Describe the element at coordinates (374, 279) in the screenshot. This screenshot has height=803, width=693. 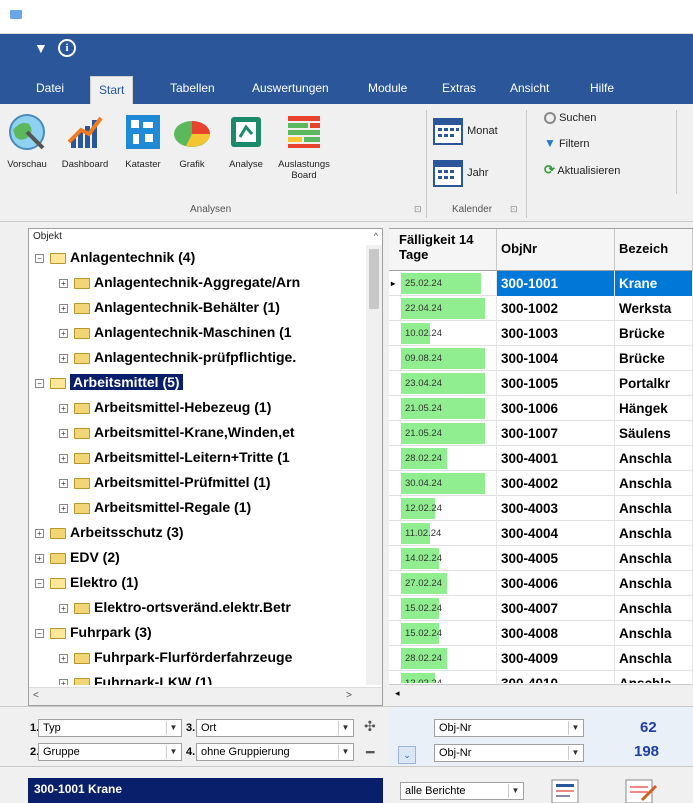
I see `tree-scroll-thumb` at that location.